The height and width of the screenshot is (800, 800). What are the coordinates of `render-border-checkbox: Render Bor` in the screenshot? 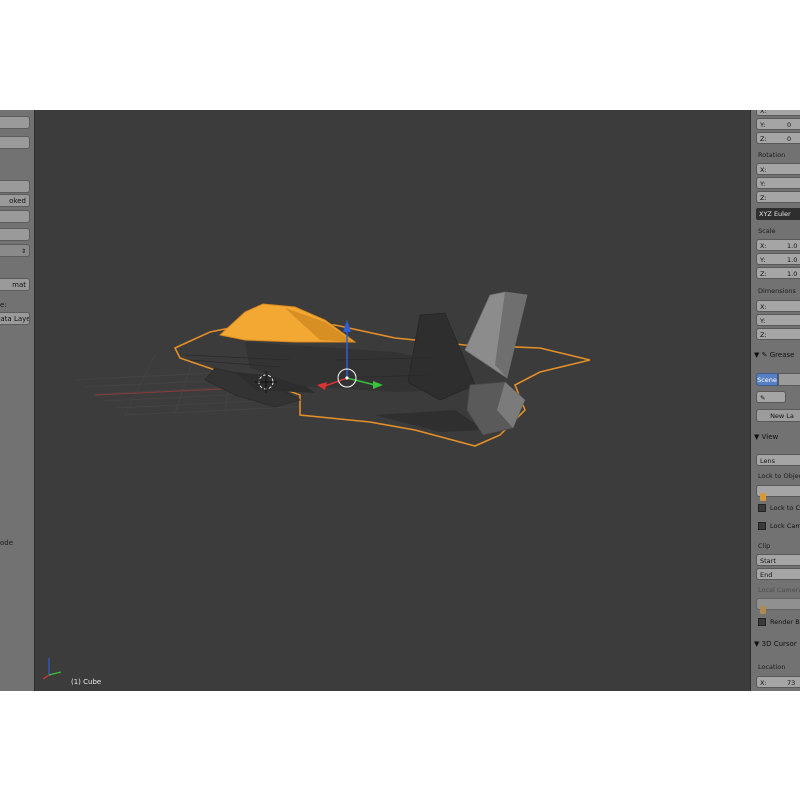 It's located at (779, 622).